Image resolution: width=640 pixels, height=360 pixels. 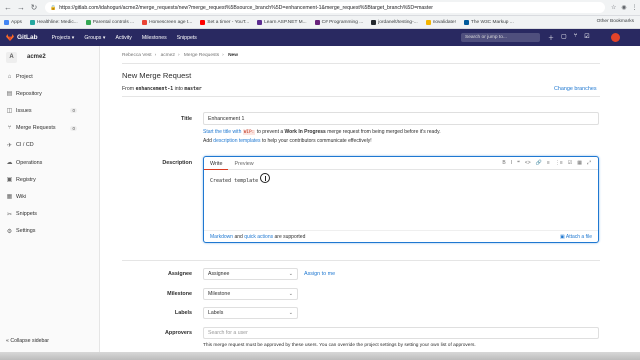 What do you see at coordinates (401, 333) in the screenshot?
I see `approvers-input: Search for a user` at bounding box center [401, 333].